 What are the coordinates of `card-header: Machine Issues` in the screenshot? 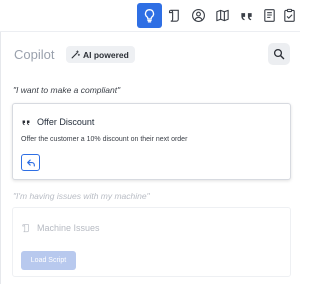 It's located at (60, 228).